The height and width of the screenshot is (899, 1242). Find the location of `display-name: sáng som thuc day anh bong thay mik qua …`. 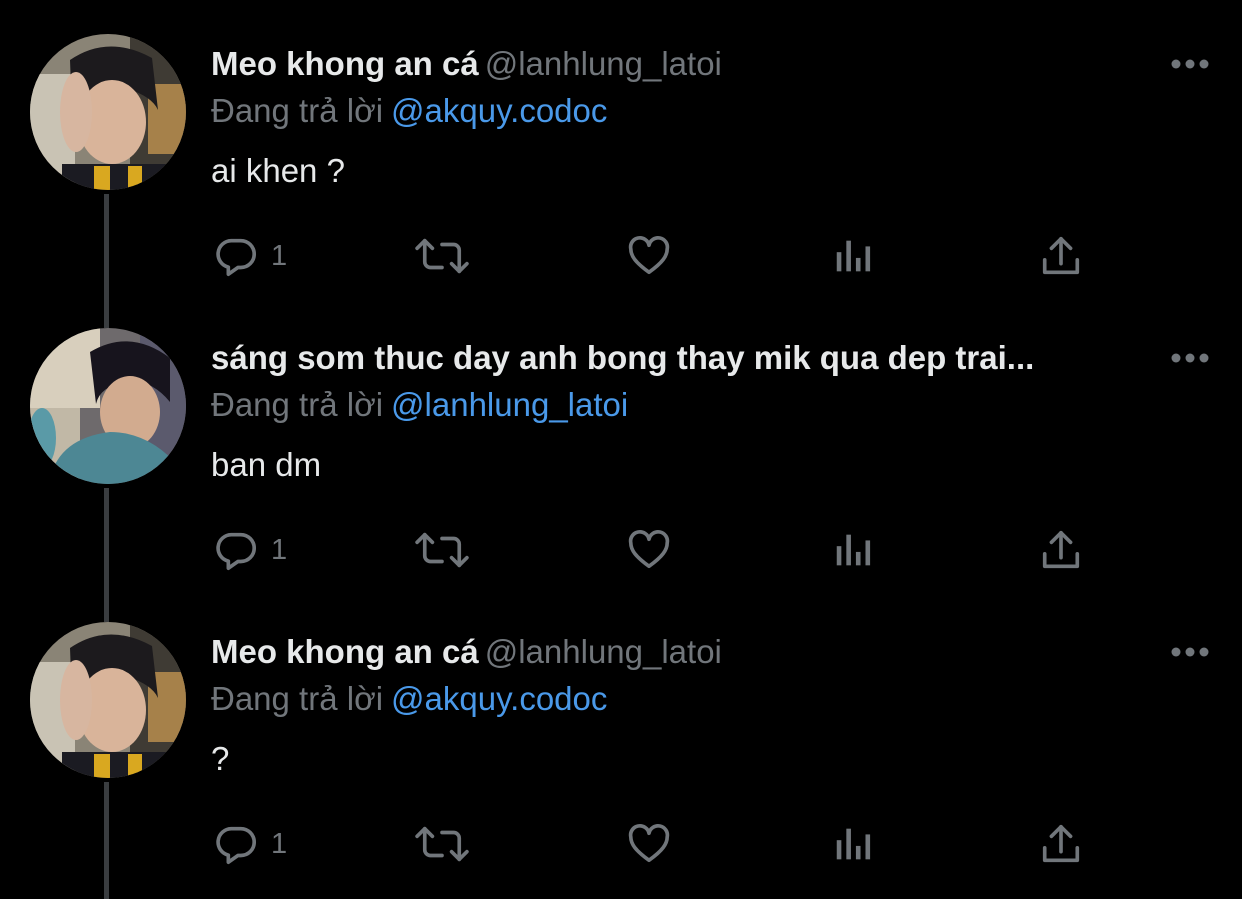

display-name: sáng som thuc day anh bong thay mik qua … is located at coordinates (622, 357).